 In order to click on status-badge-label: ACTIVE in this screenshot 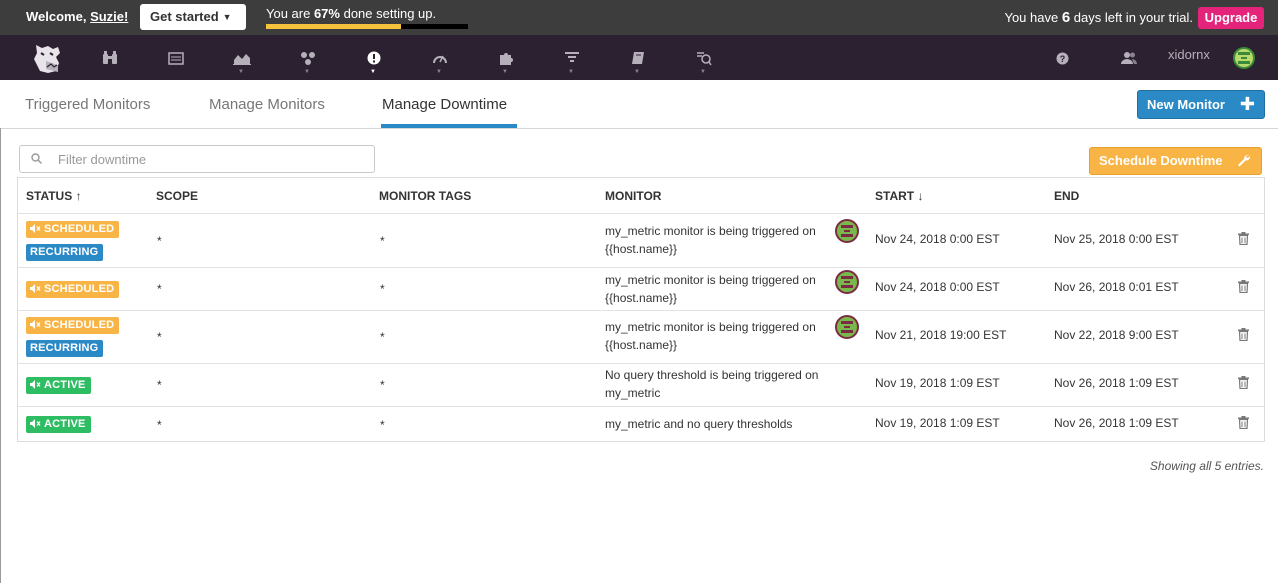, I will do `click(65, 424)`.